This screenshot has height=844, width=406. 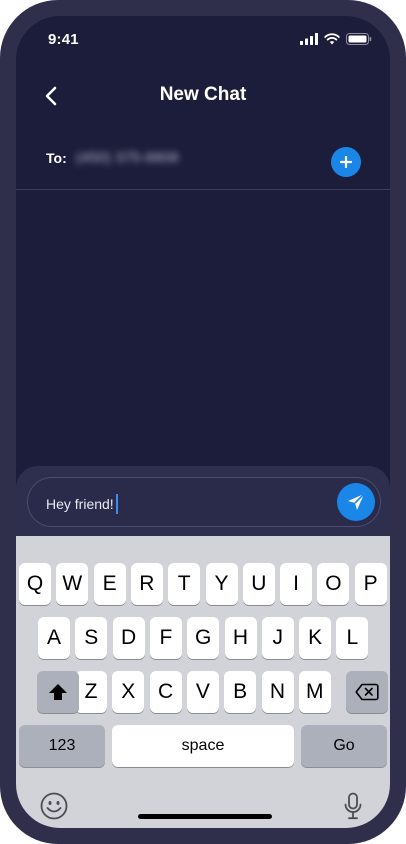 What do you see at coordinates (203, 189) in the screenshot?
I see `divider` at bounding box center [203, 189].